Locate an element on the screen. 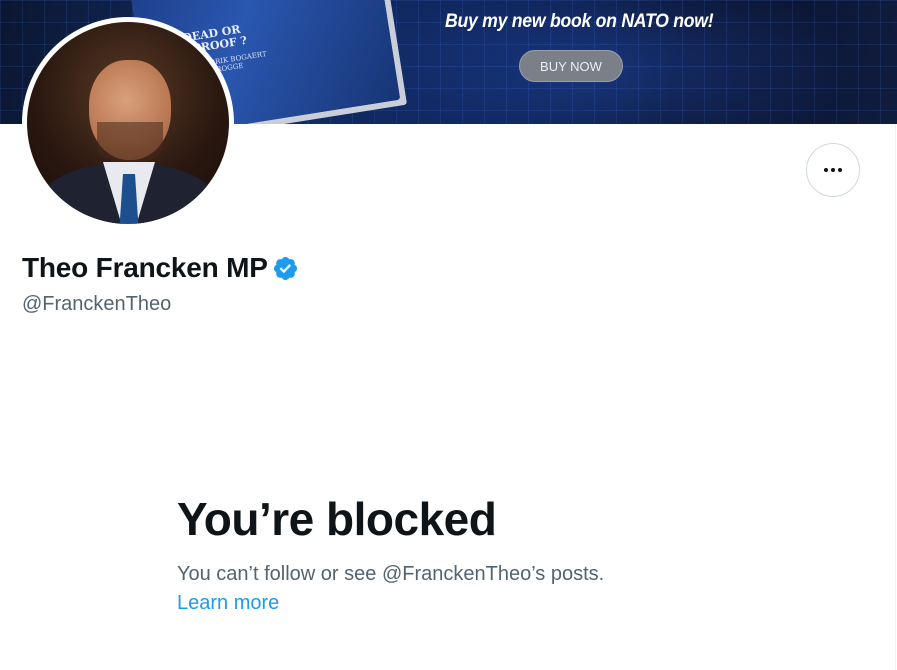 This screenshot has width=897, height=670. avatar is located at coordinates (128, 123).